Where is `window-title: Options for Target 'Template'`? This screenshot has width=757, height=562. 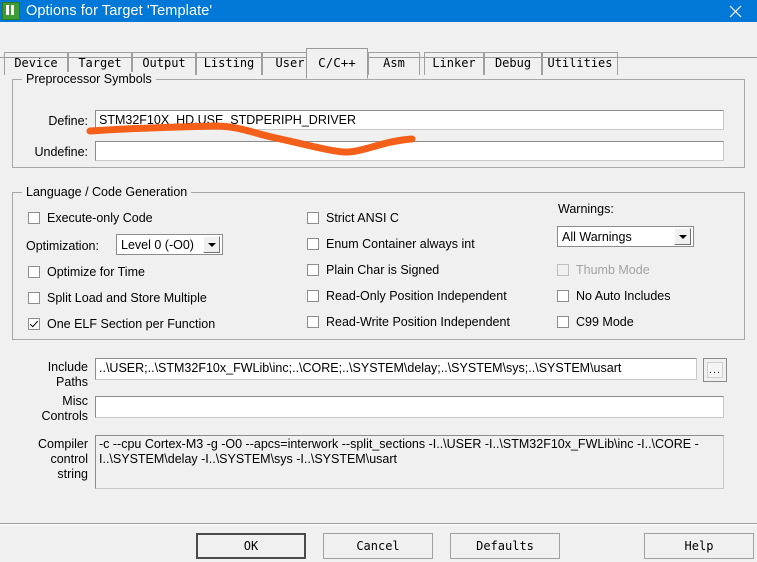
window-title: Options for Target 'Template' is located at coordinates (119, 10).